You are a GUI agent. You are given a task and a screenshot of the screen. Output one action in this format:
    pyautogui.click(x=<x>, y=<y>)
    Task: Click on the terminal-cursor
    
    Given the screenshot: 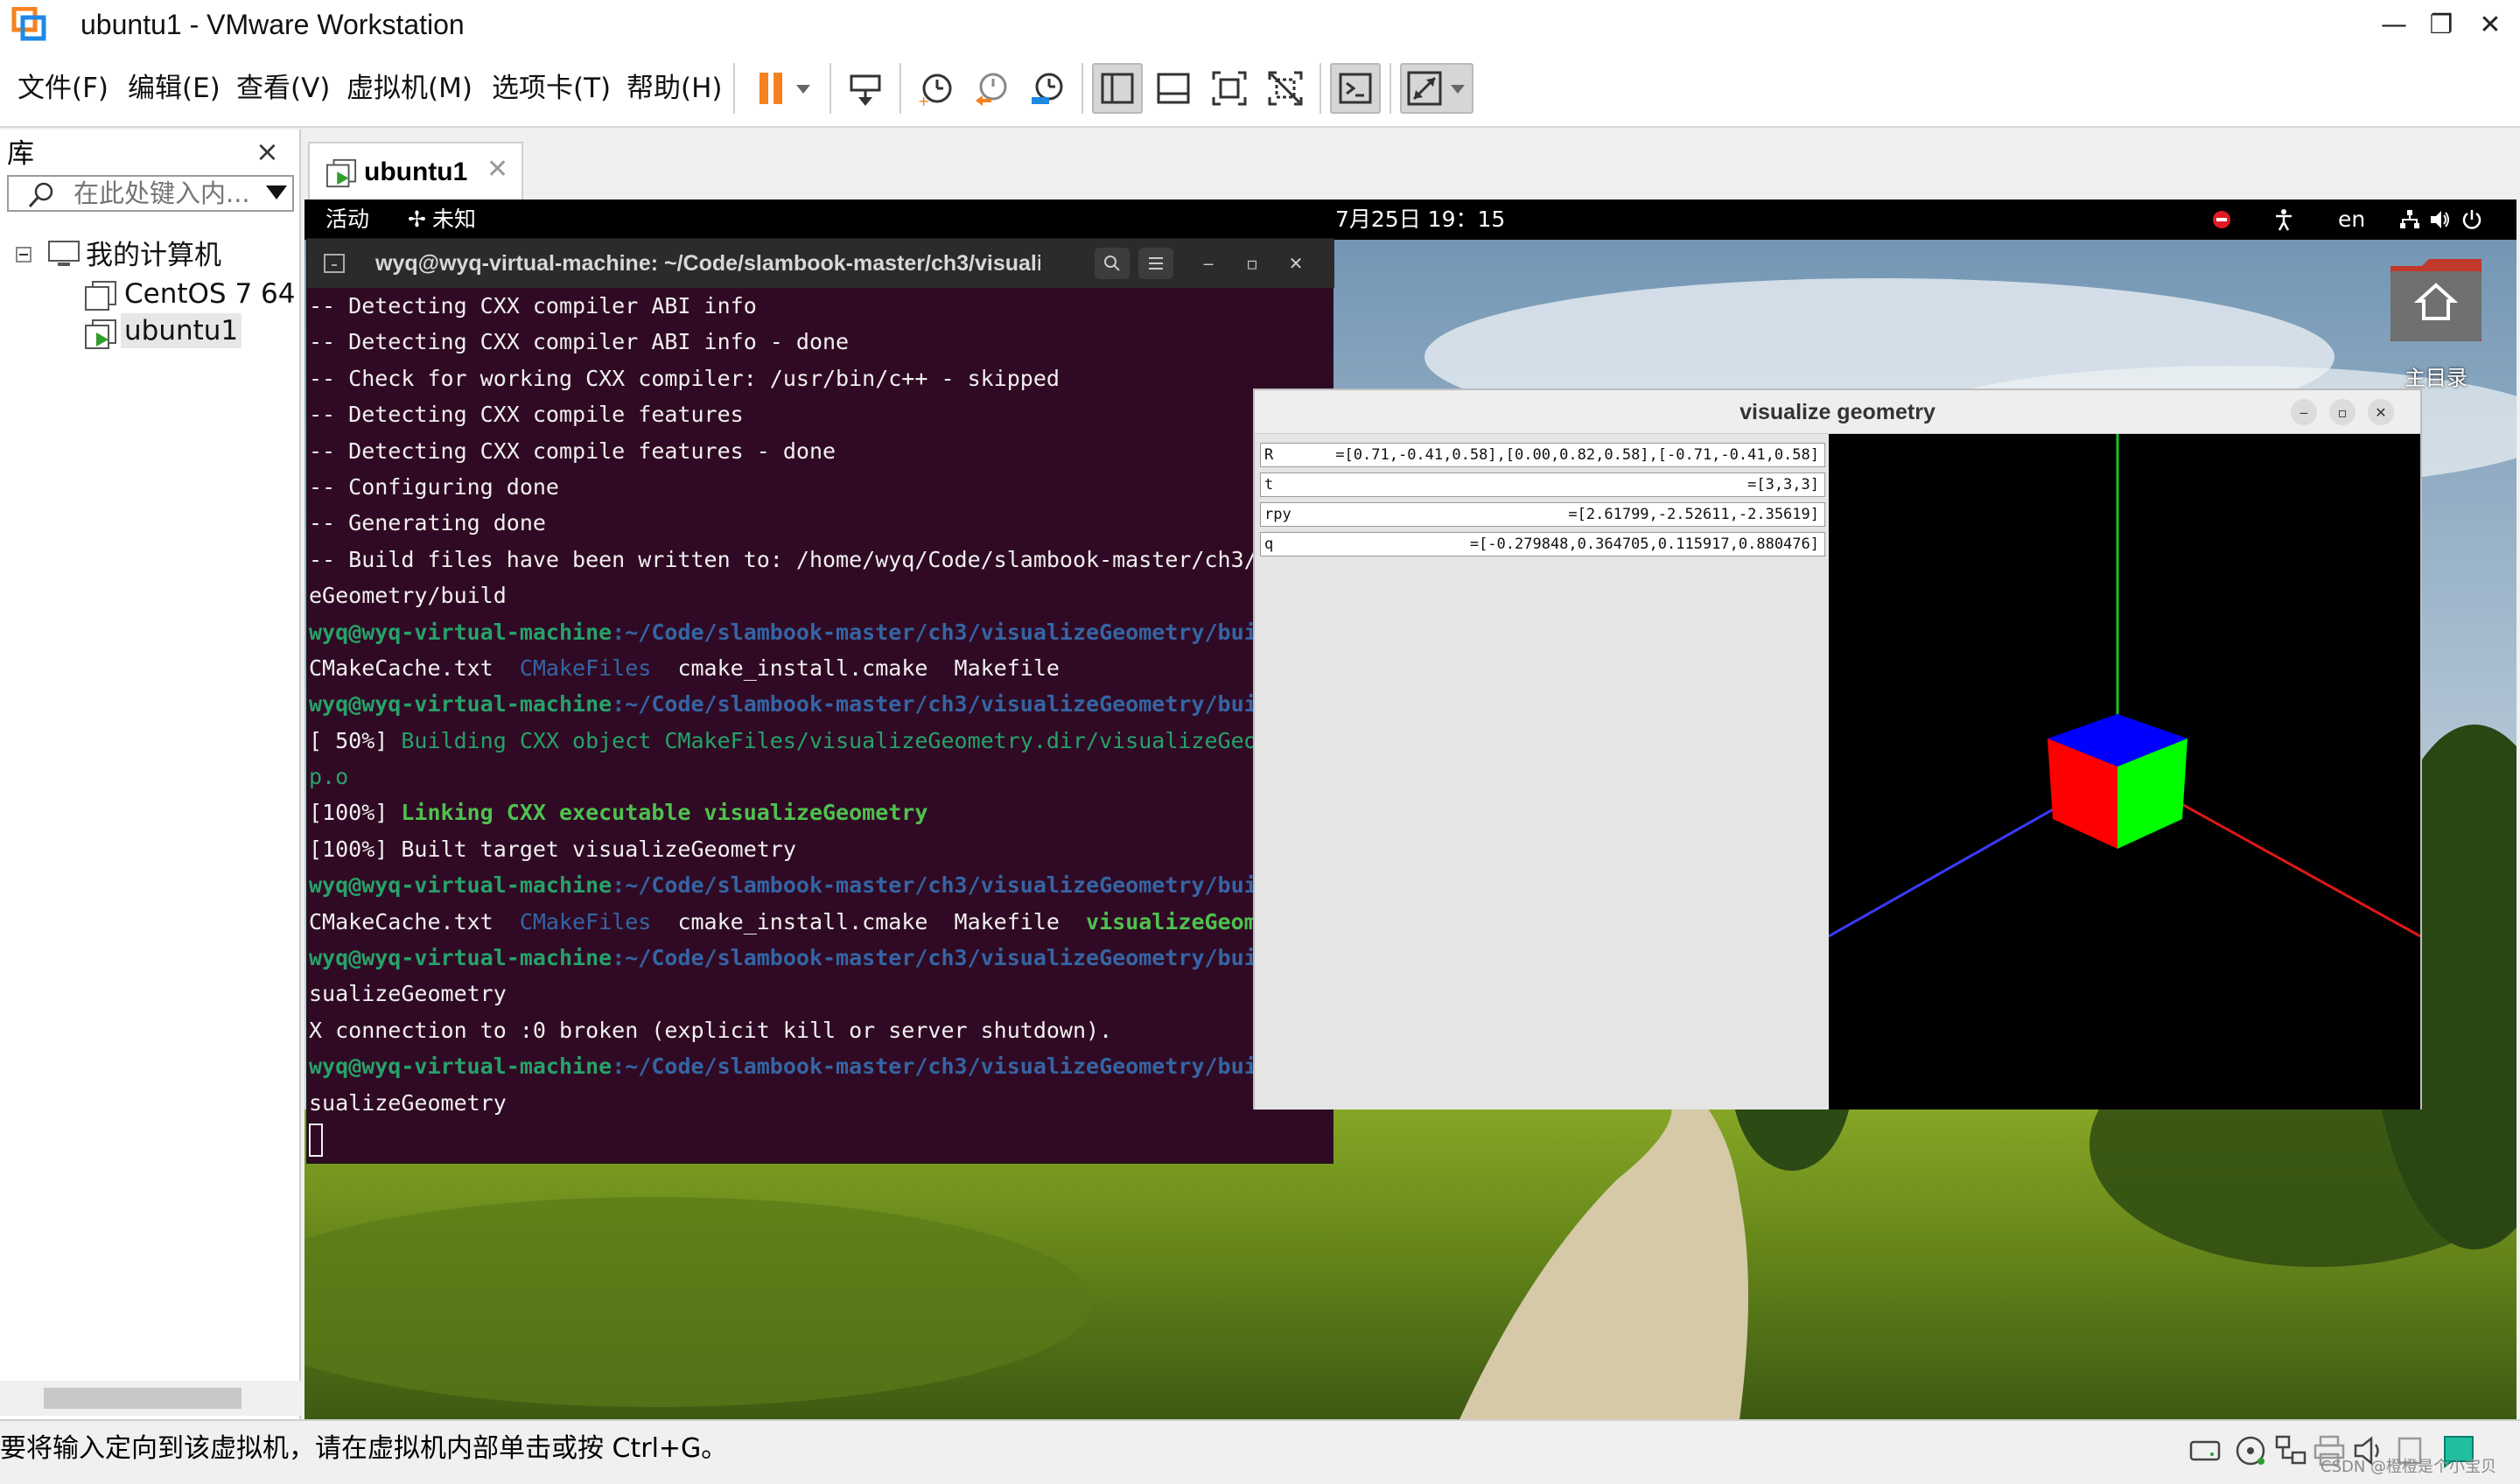 What is the action you would take?
    pyautogui.click(x=316, y=1140)
    